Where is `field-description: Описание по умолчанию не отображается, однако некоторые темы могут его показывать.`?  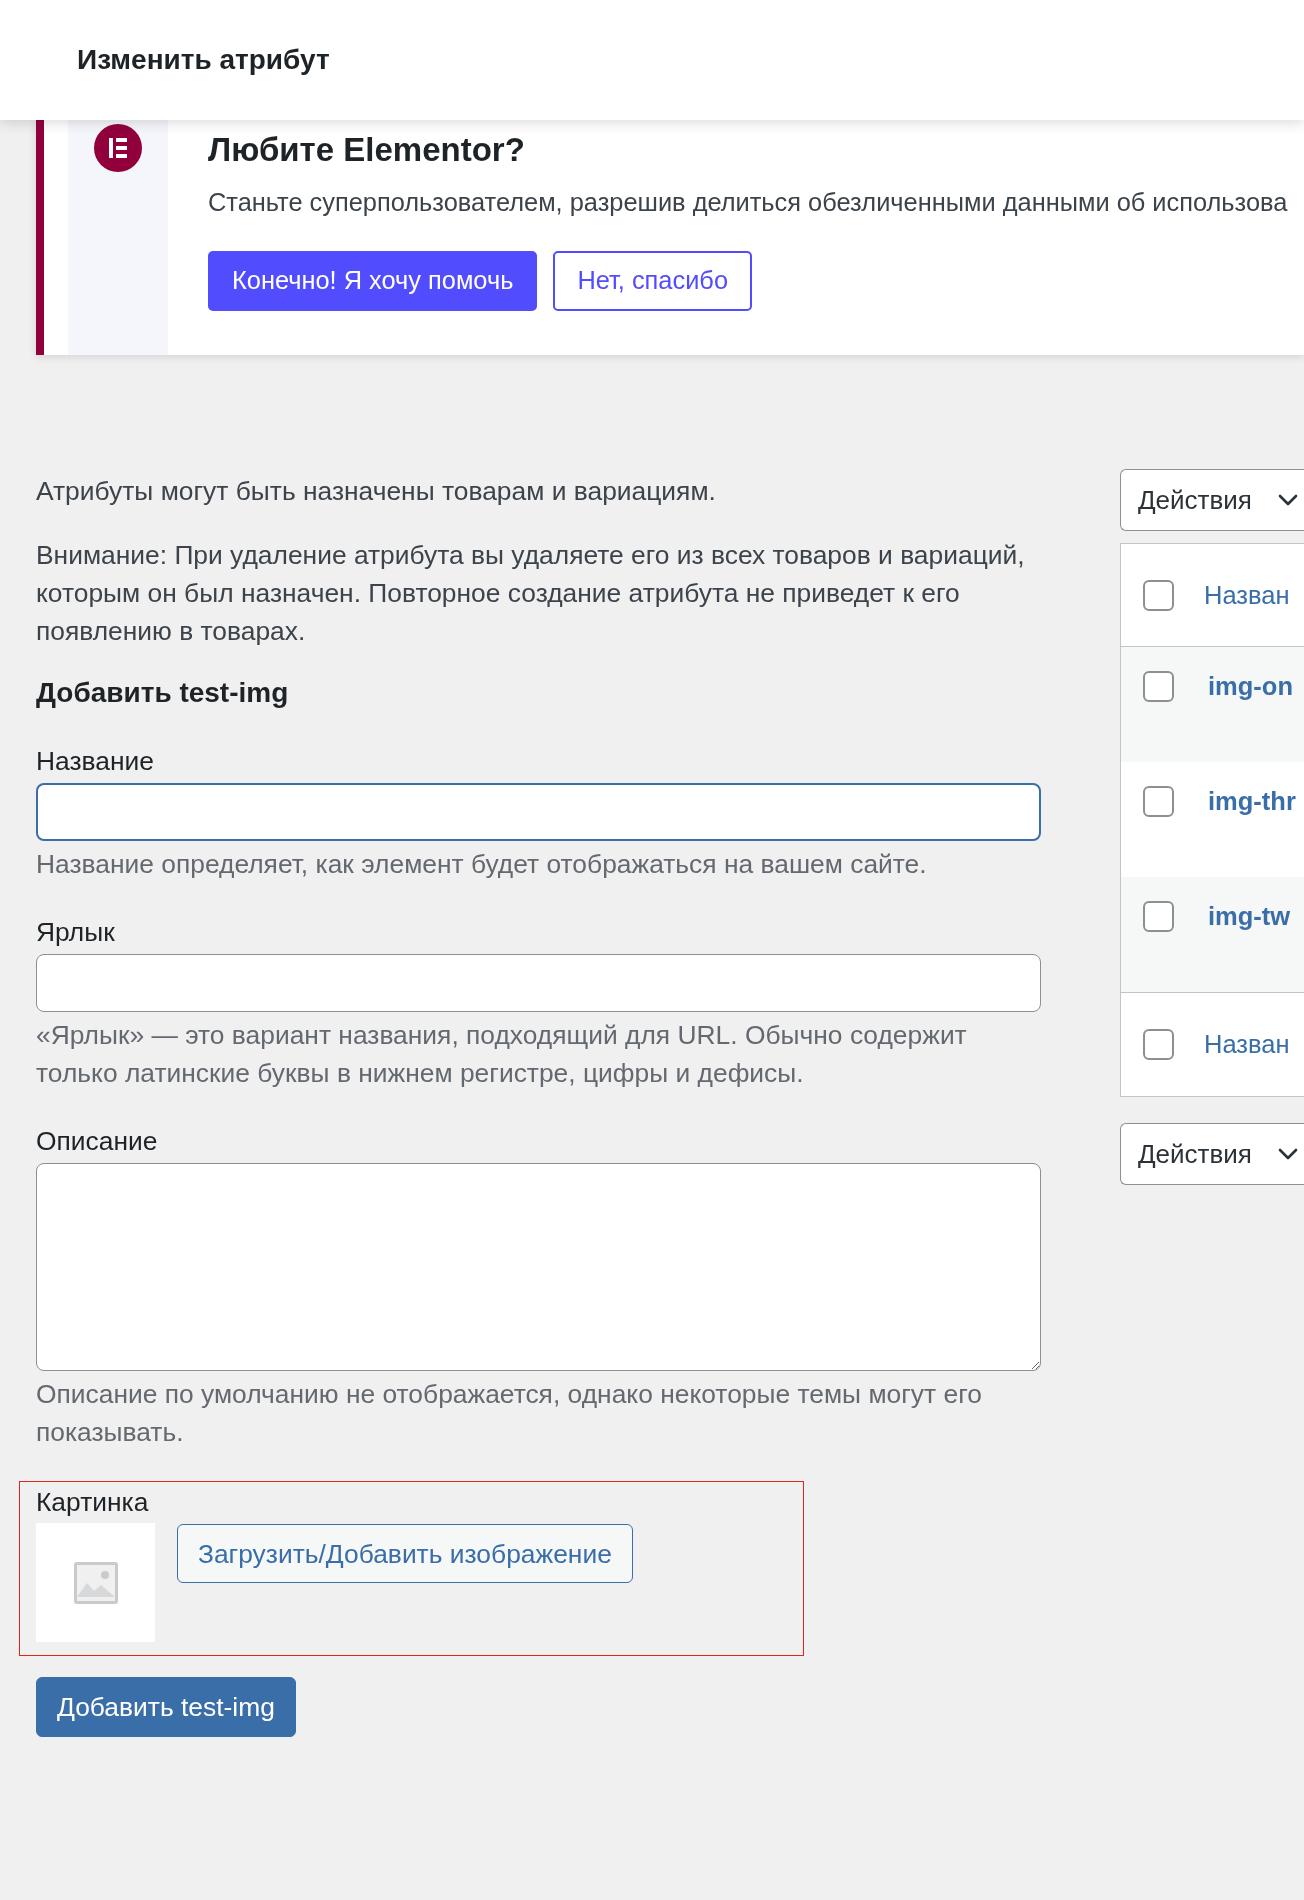
field-description: Описание по умолчанию не отображается, однако некоторые темы могут его показывать. is located at coordinates (509, 1413).